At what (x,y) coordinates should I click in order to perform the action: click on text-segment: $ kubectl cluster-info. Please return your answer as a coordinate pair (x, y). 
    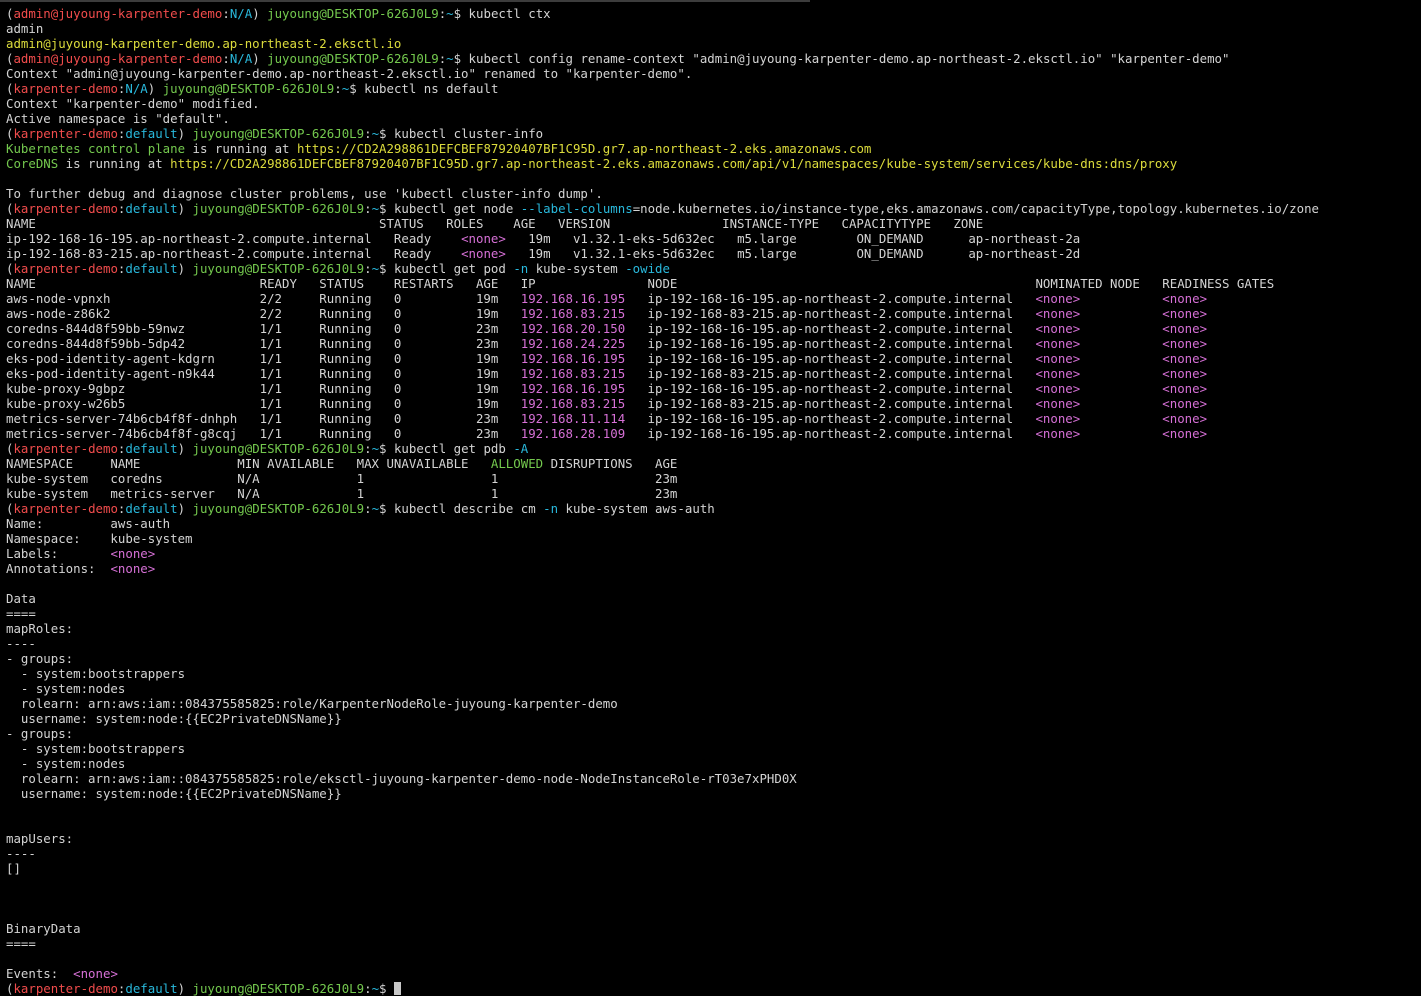
    Looking at the image, I should click on (461, 133).